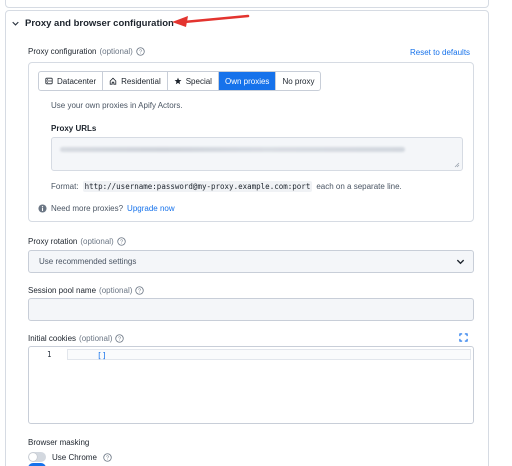 The width and height of the screenshot is (512, 466). I want to click on section-title: Proxy and browser configuration, so click(99, 23).